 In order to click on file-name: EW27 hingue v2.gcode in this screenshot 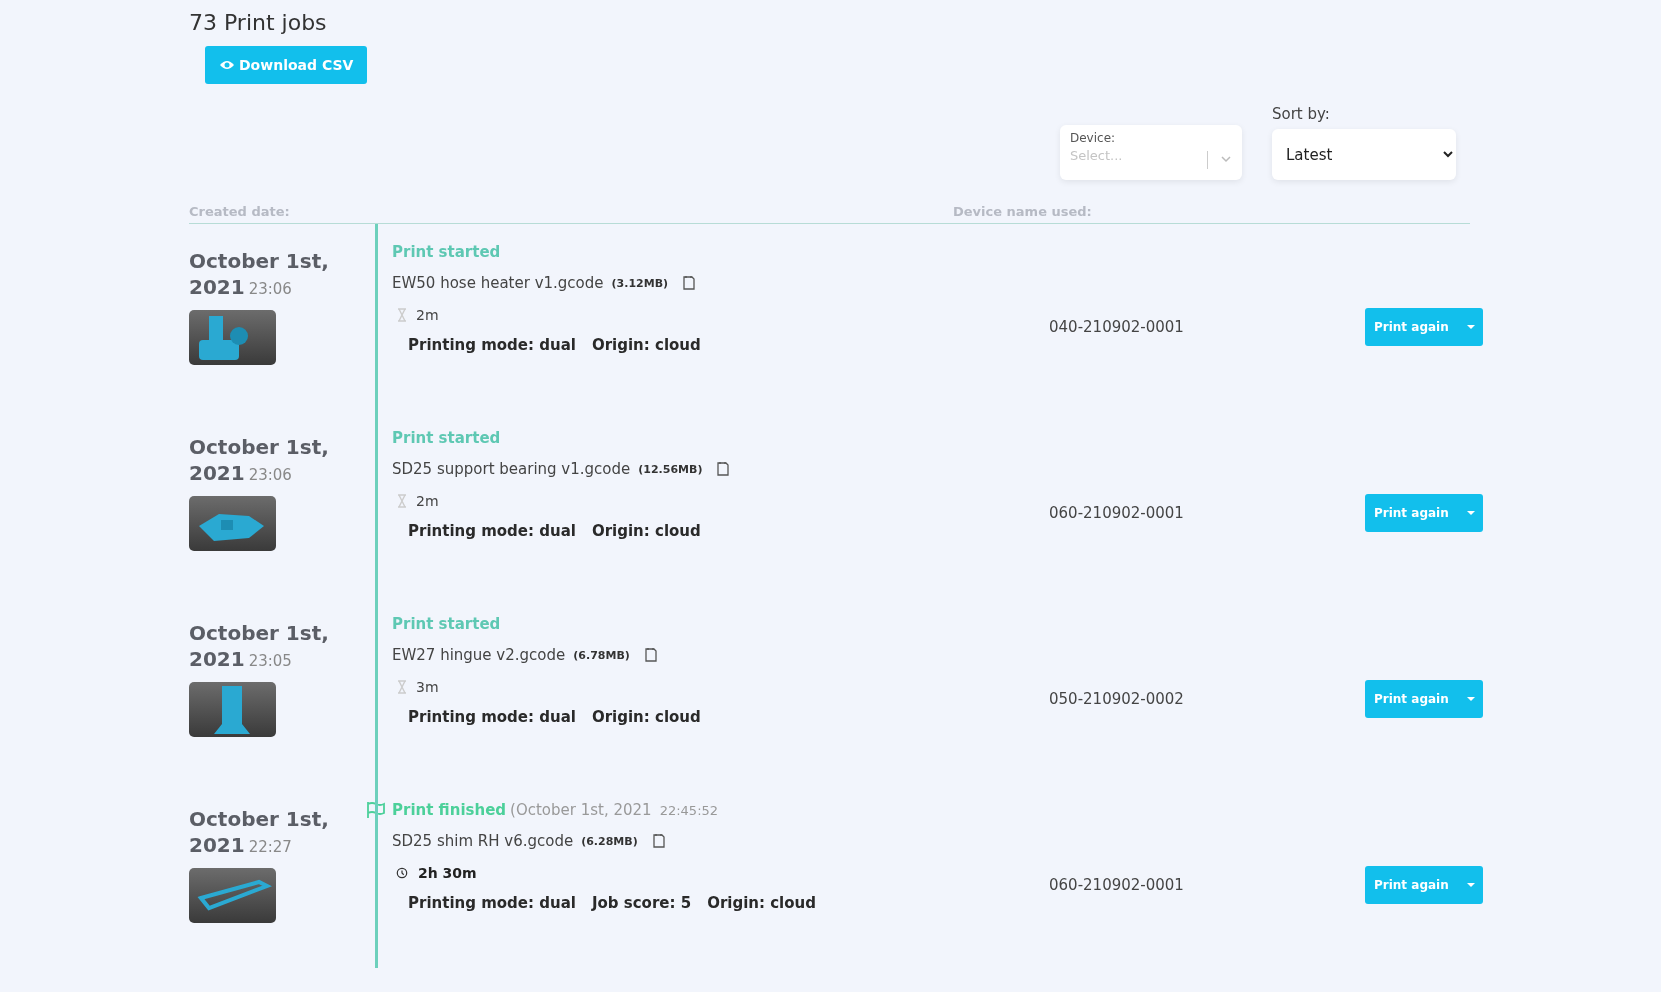, I will do `click(479, 655)`.